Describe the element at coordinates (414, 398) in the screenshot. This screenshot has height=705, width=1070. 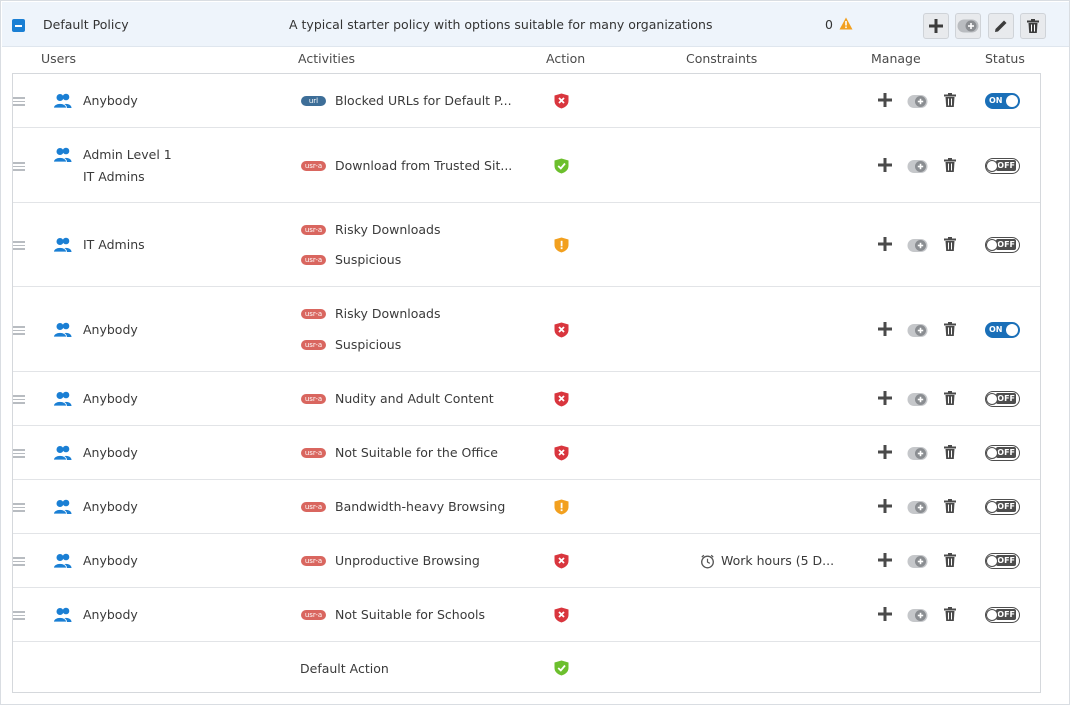
I see `activity-name: Nudity and Adult Content` at that location.